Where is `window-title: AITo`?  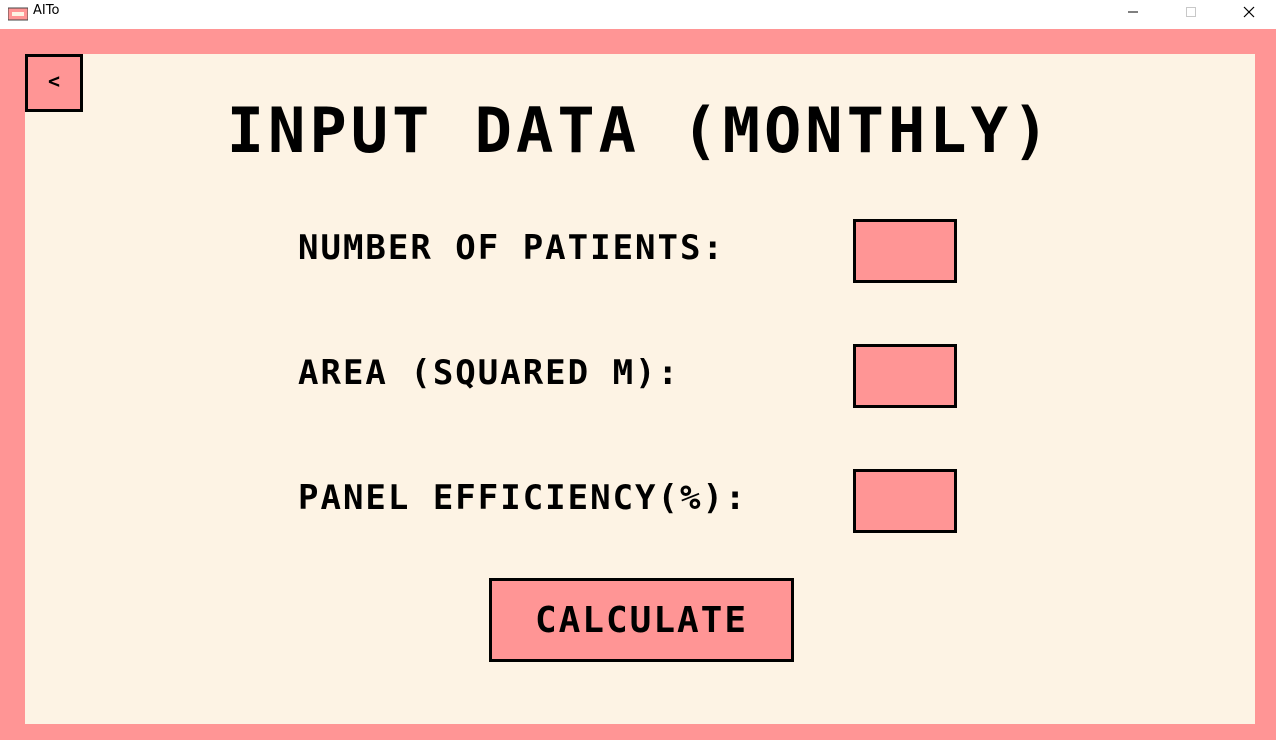 window-title: AITo is located at coordinates (46, 10).